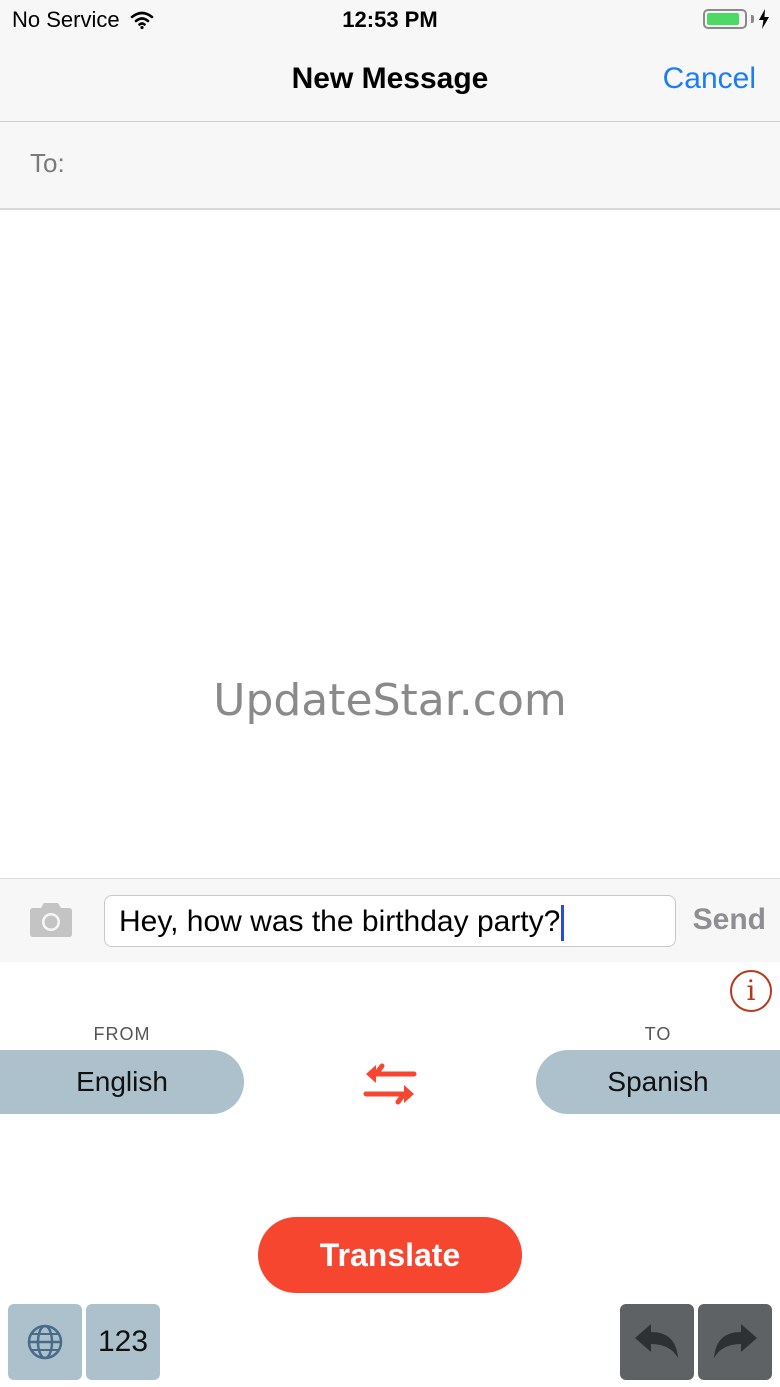  What do you see at coordinates (764, 19) in the screenshot?
I see `charging-bolt-icon` at bounding box center [764, 19].